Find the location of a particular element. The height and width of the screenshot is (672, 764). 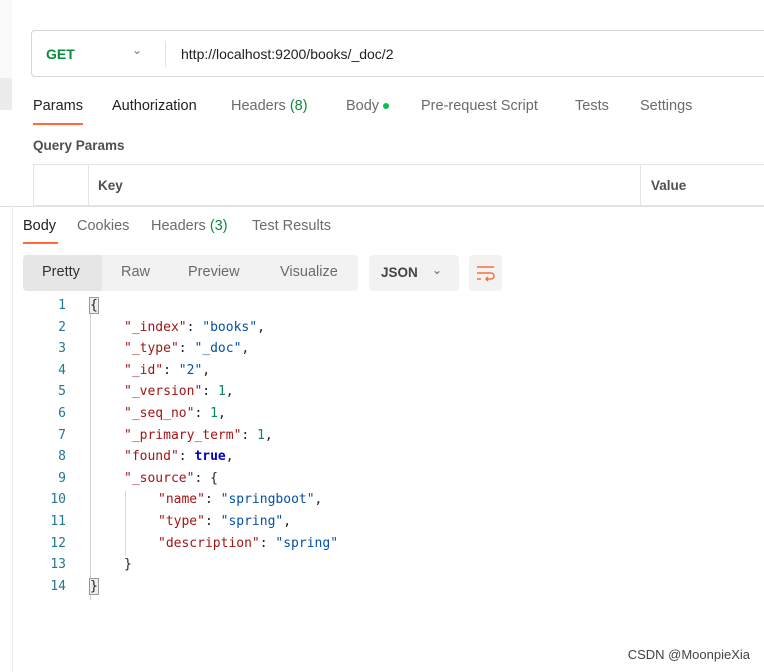

code-token-key: "description" is located at coordinates (209, 543).